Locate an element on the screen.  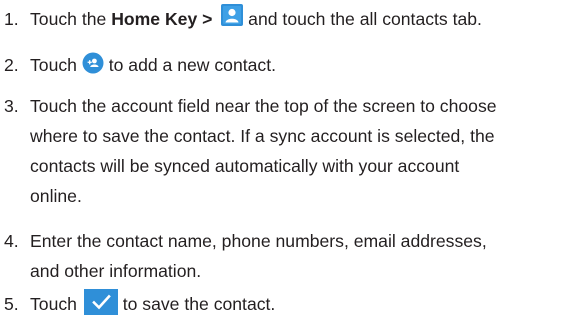
step-number: 5. is located at coordinates (11, 304).